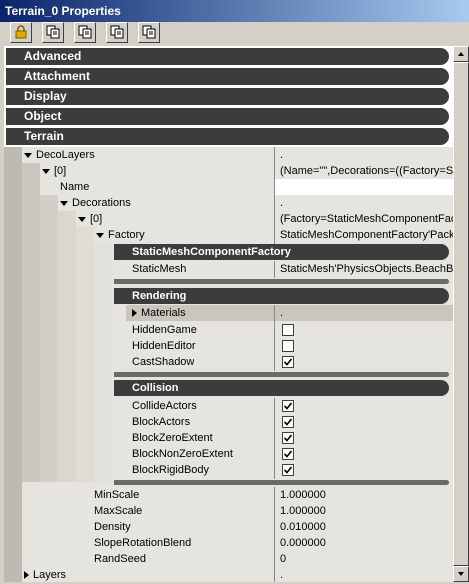 Image resolution: width=469 pixels, height=584 pixels. What do you see at coordinates (171, 470) in the screenshot?
I see `row-label: BlockRigidBody` at bounding box center [171, 470].